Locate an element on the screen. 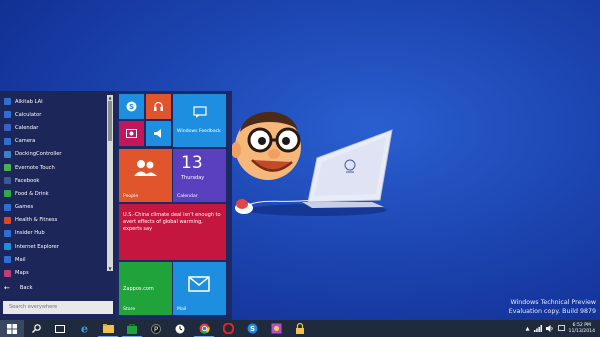 This screenshot has height=337, width=600. skype-icon: S is located at coordinates (131, 106).